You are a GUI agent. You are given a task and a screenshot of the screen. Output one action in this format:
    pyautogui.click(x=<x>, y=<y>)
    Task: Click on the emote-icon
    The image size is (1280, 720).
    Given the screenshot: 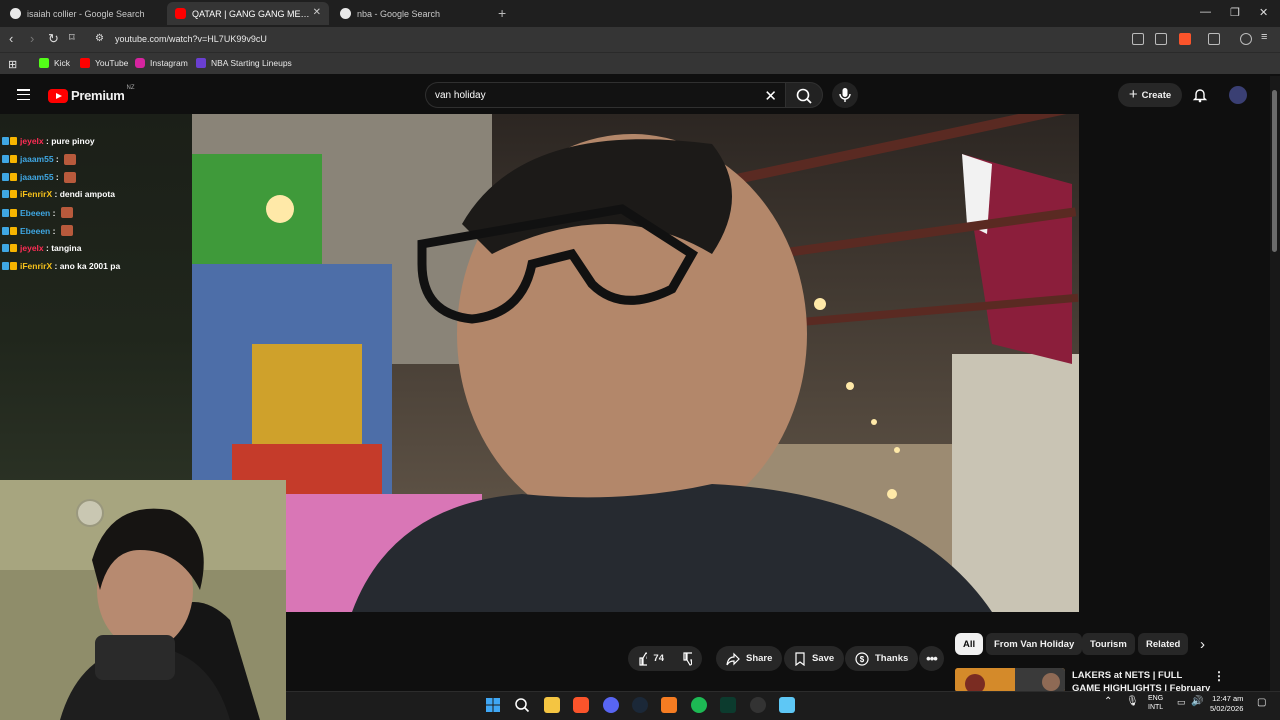 What is the action you would take?
    pyautogui.click(x=70, y=177)
    